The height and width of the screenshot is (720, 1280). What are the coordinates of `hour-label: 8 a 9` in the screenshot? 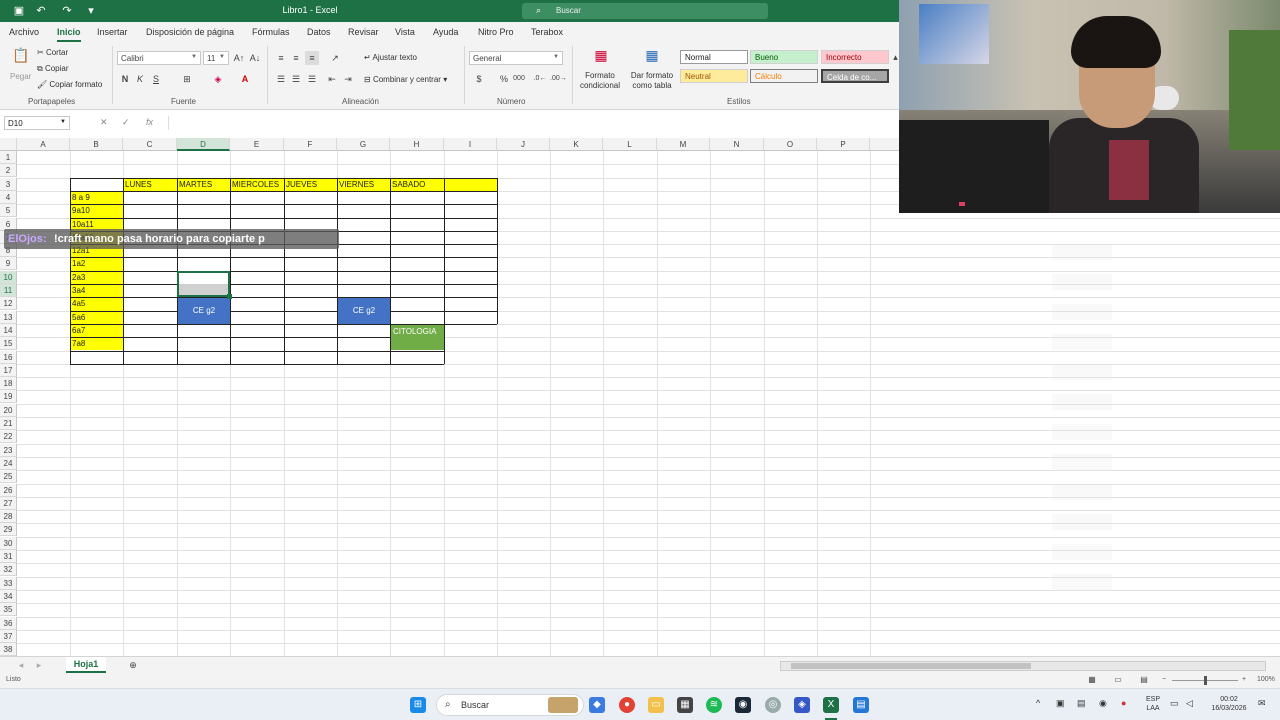 It's located at (96, 197).